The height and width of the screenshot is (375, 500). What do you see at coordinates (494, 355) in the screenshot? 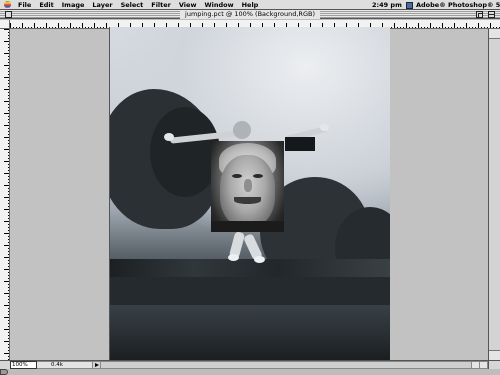
I see `scroll-down-arrow-icon` at bounding box center [494, 355].